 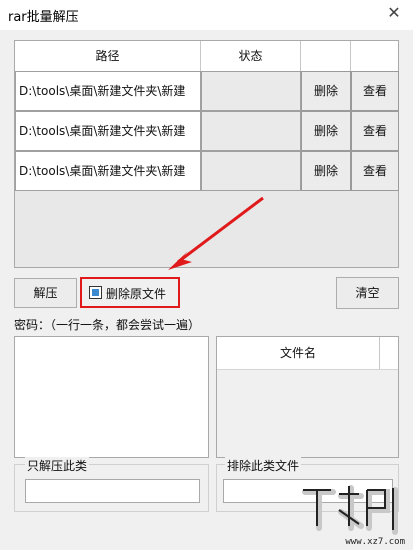 I want to click on clear-button: 清空, so click(x=367, y=293).